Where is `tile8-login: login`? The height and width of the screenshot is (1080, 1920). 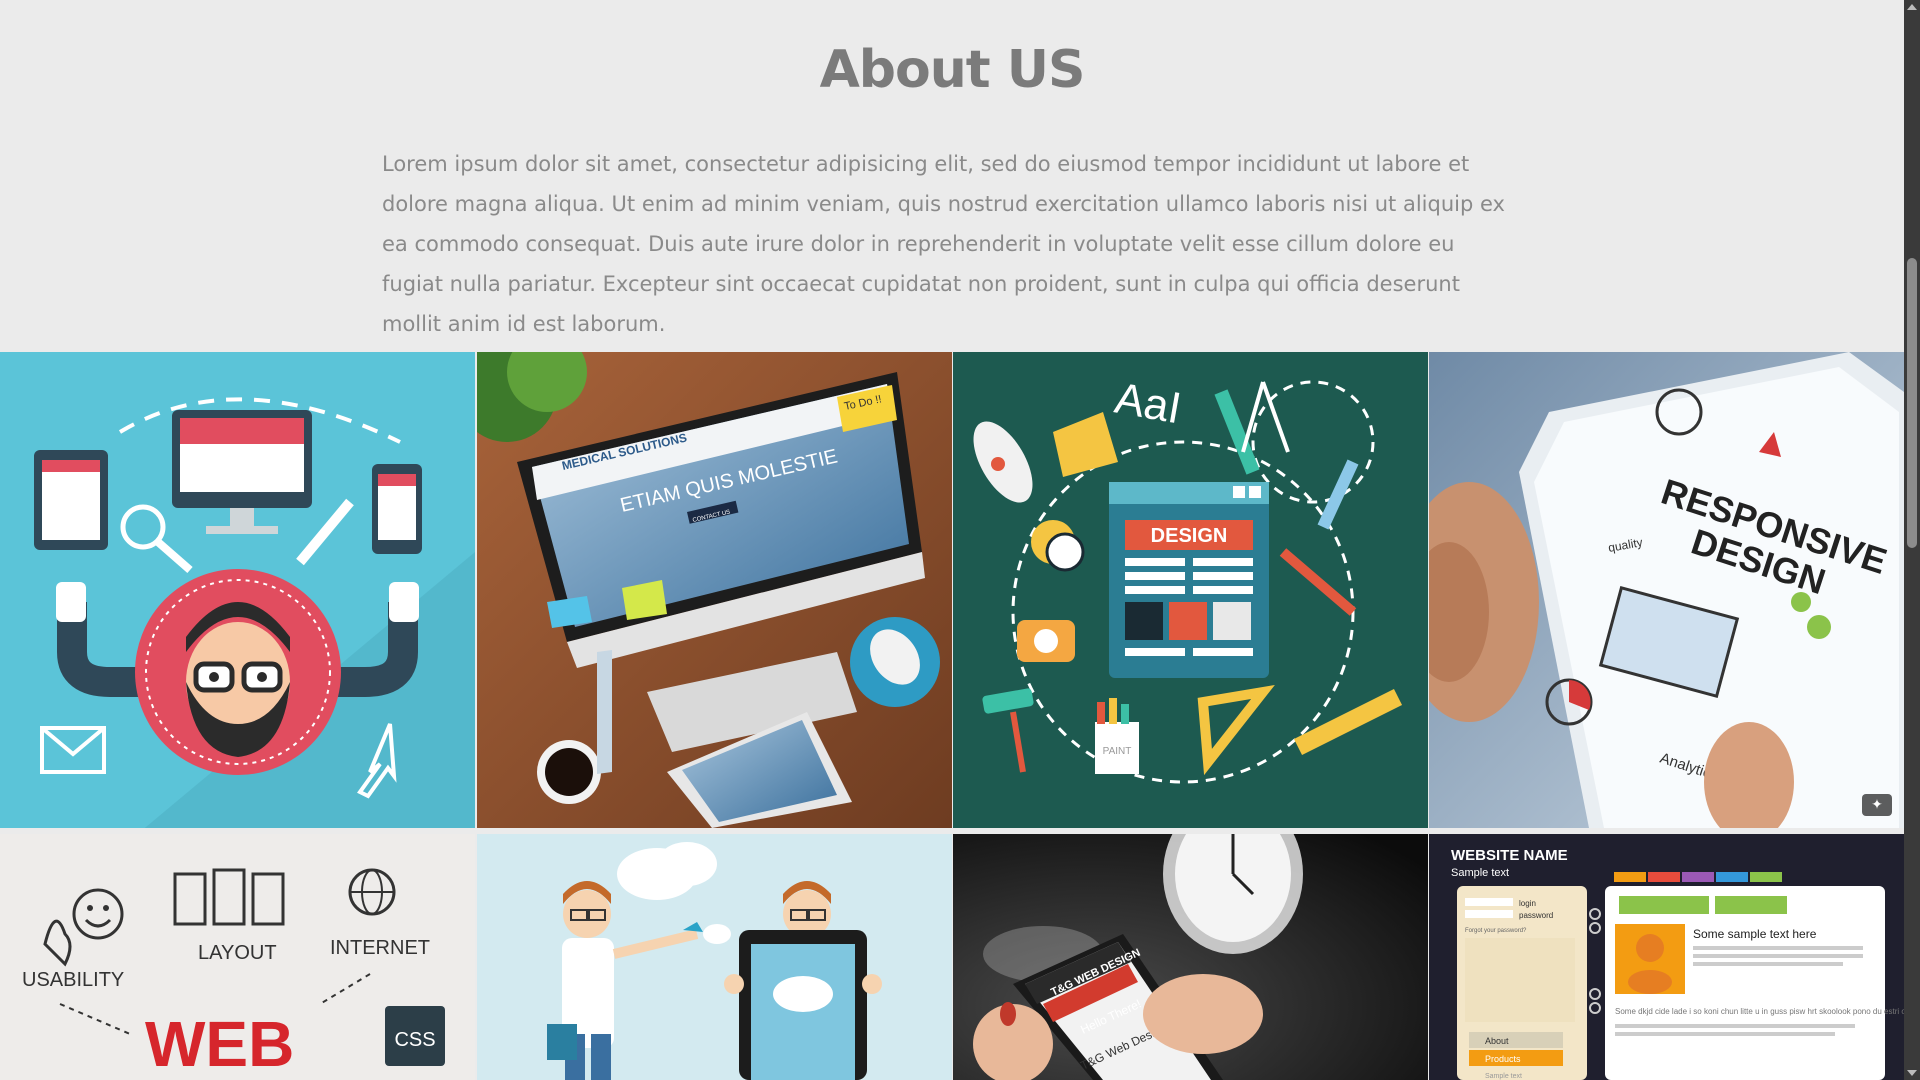 tile8-login: login is located at coordinates (1527, 903).